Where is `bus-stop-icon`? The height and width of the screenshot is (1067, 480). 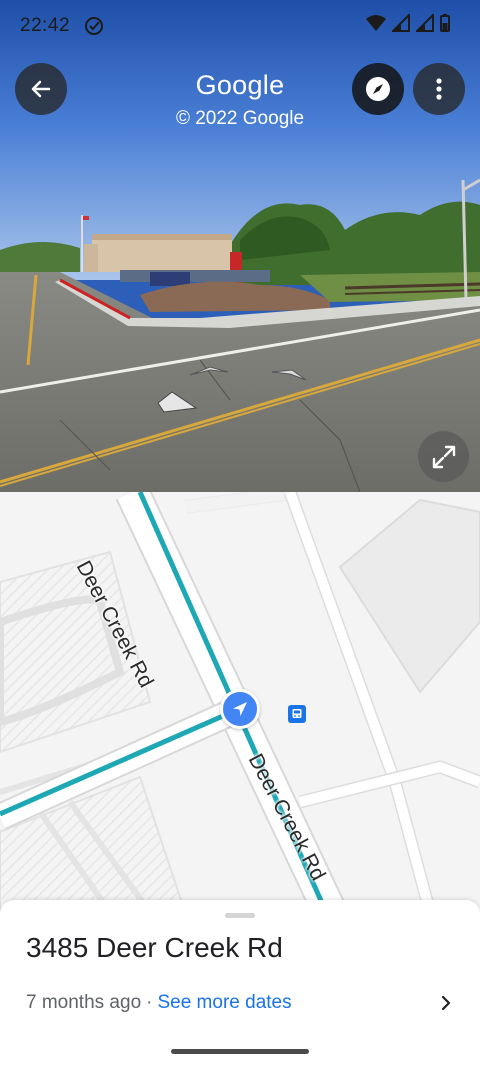
bus-stop-icon is located at coordinates (297, 714).